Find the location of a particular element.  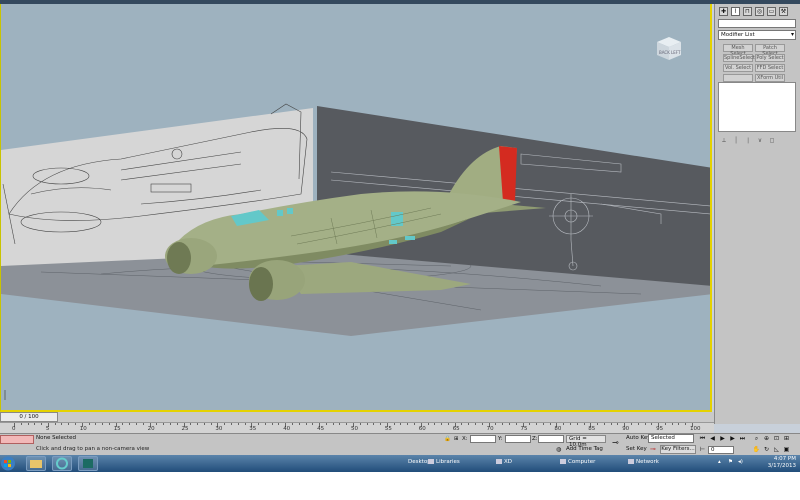

key-icon: ⊸ is located at coordinates (615, 442).